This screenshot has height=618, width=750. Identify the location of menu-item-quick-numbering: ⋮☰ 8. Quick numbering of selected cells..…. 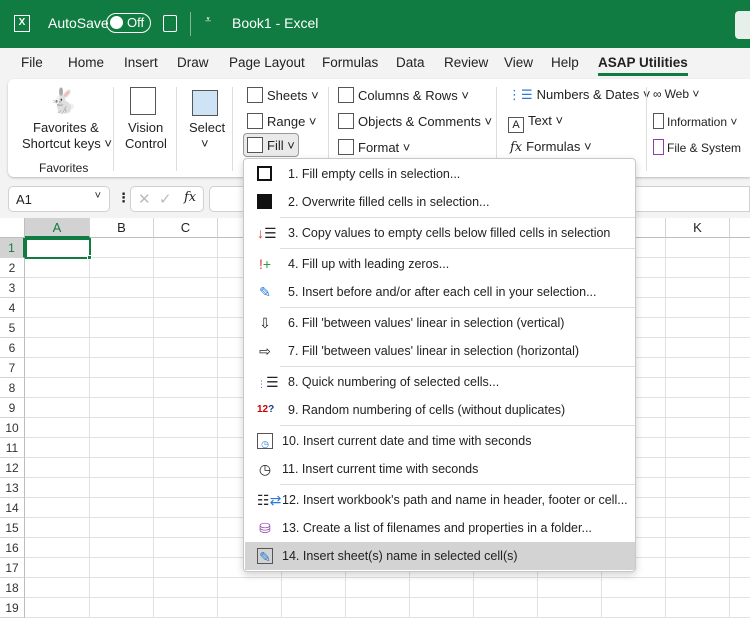
(440, 382).